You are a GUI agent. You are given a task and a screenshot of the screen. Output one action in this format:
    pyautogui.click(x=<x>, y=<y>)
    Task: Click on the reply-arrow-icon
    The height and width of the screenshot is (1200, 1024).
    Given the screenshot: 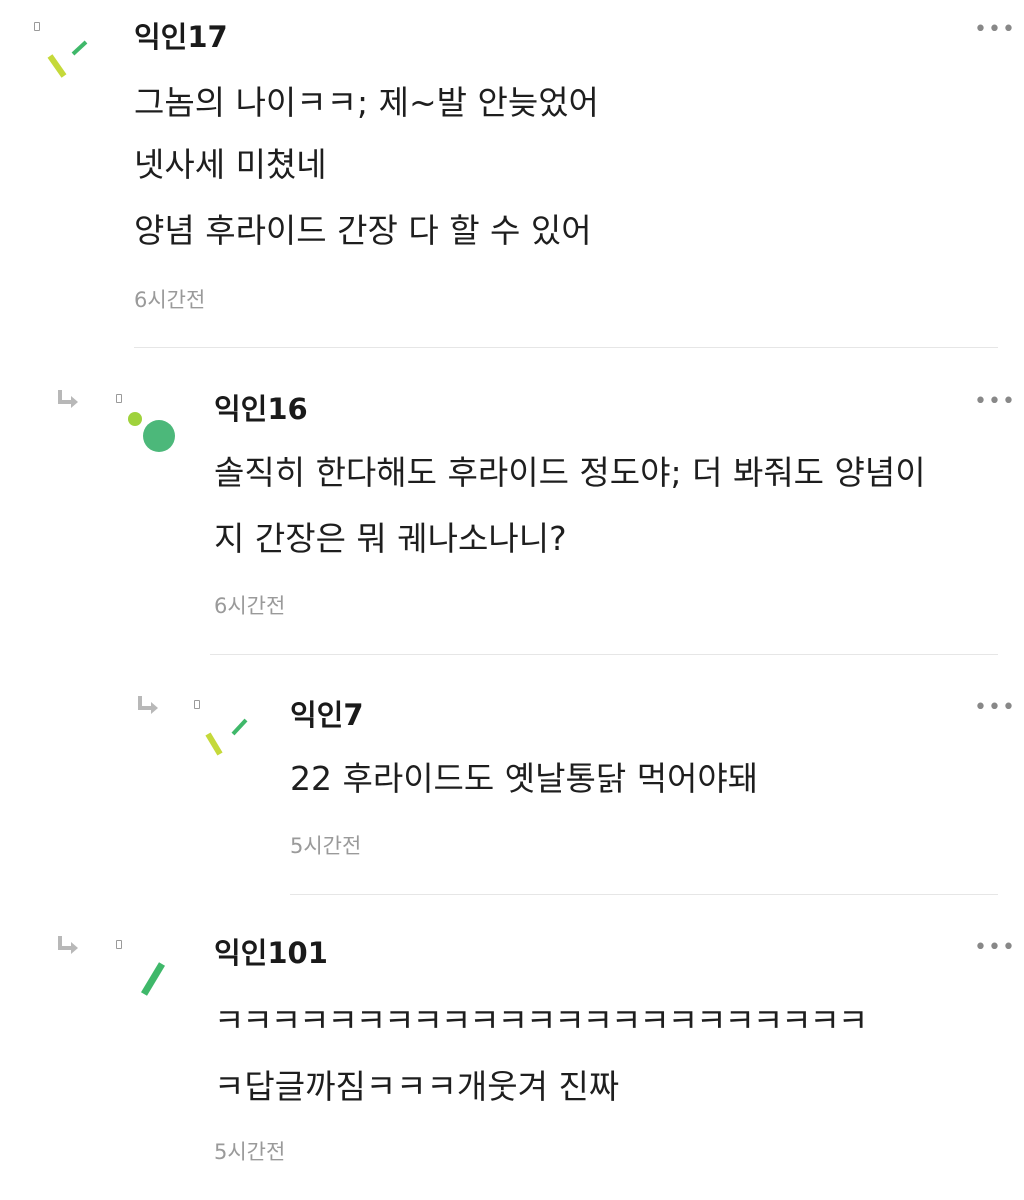 What is the action you would take?
    pyautogui.click(x=68, y=945)
    